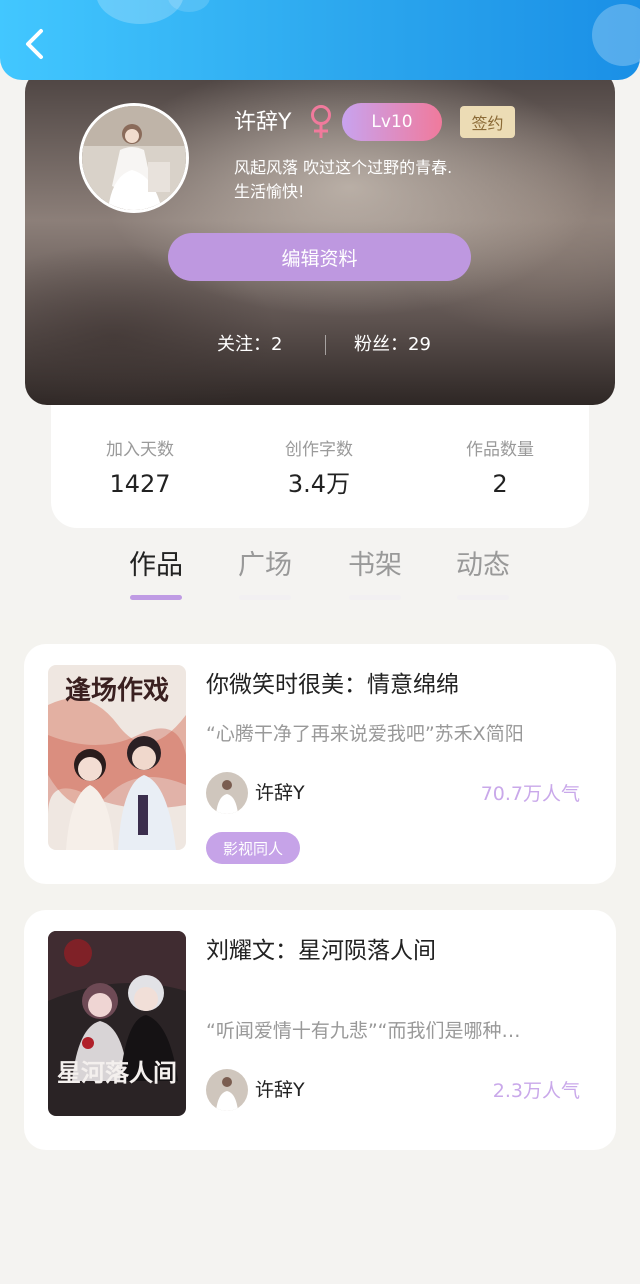  What do you see at coordinates (320, 576) in the screenshot?
I see `tab-bar: 作品 广场 书架 动态` at bounding box center [320, 576].